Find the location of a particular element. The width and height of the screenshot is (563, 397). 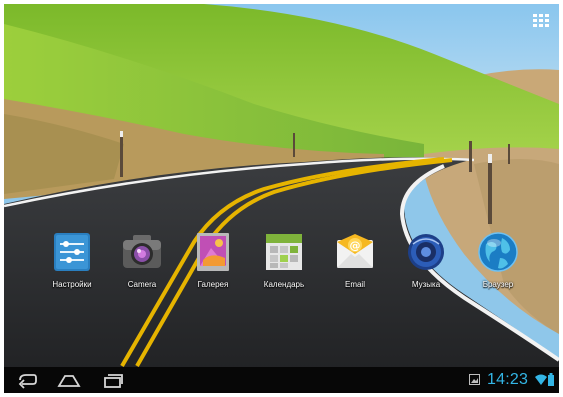

app-label-browser: Браузер is located at coordinates (498, 284).